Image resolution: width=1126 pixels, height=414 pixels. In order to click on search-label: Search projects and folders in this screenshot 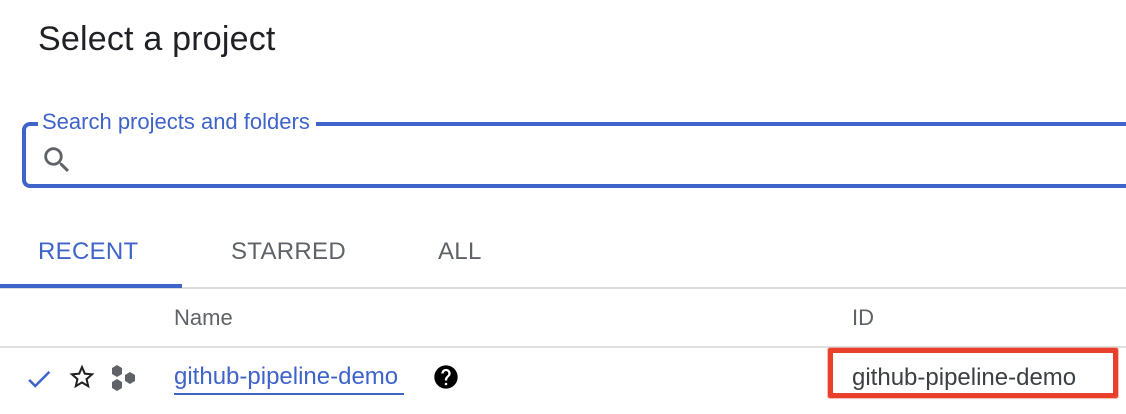, I will do `click(177, 122)`.